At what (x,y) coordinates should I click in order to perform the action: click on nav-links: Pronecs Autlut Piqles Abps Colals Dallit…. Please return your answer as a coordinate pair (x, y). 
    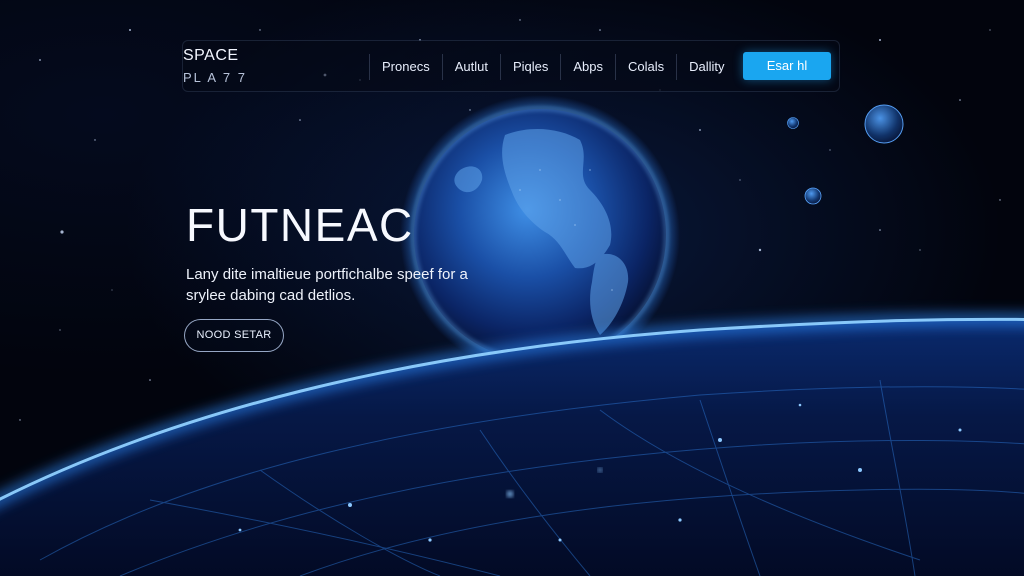
    Looking at the image, I should click on (553, 67).